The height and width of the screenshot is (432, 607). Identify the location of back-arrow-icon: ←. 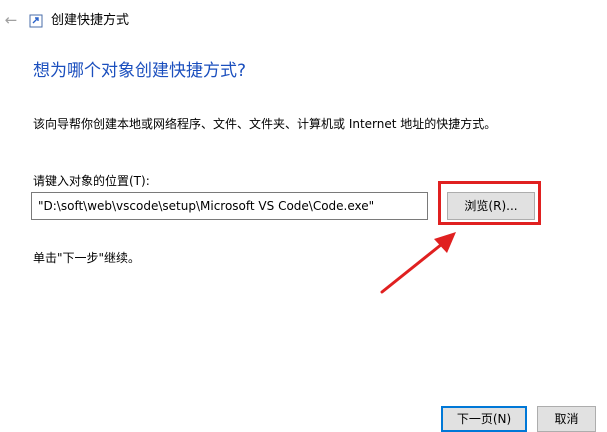
(11, 20).